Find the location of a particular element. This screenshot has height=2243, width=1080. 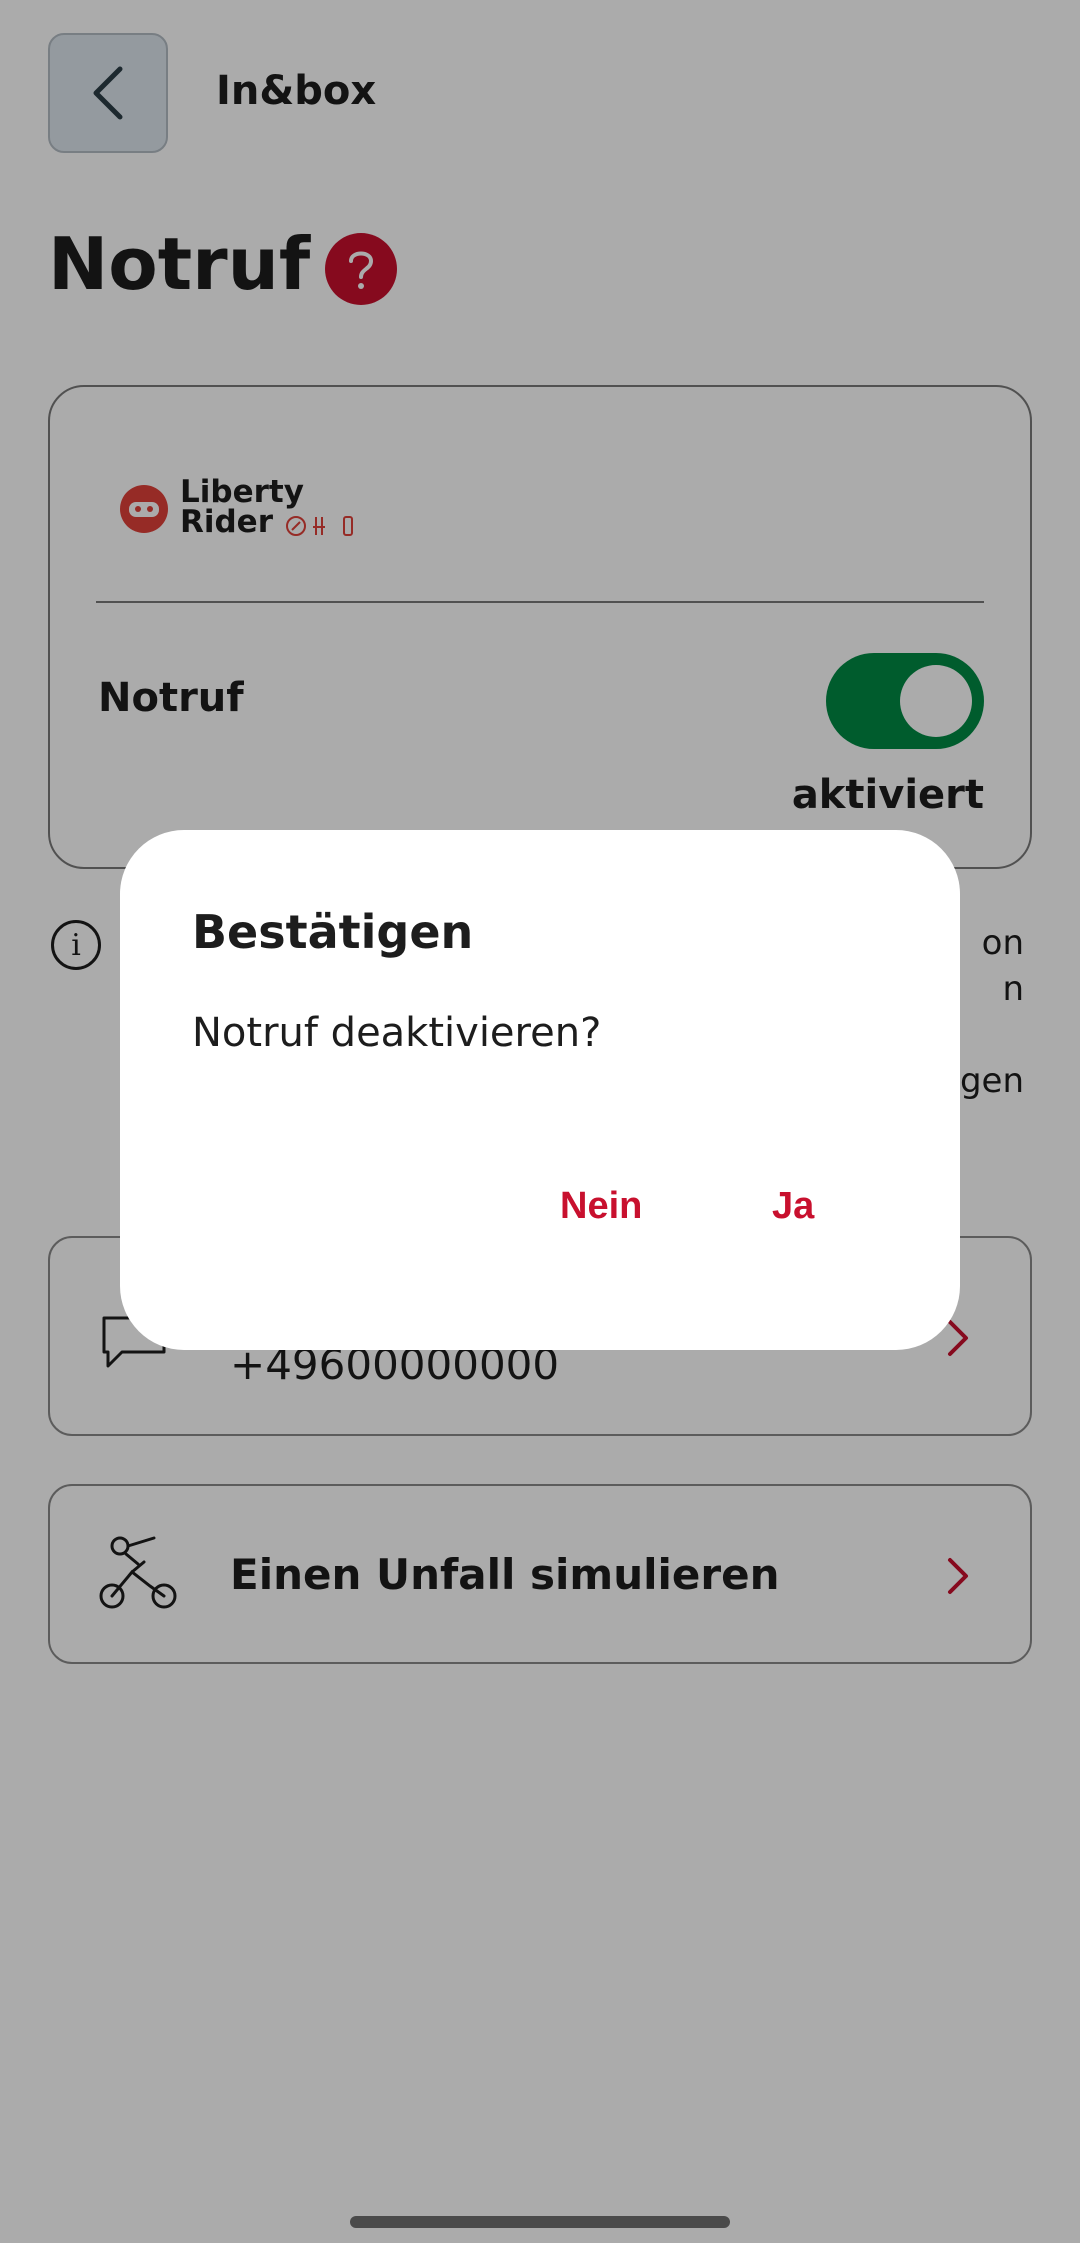

no-button: Nein is located at coordinates (601, 1206).